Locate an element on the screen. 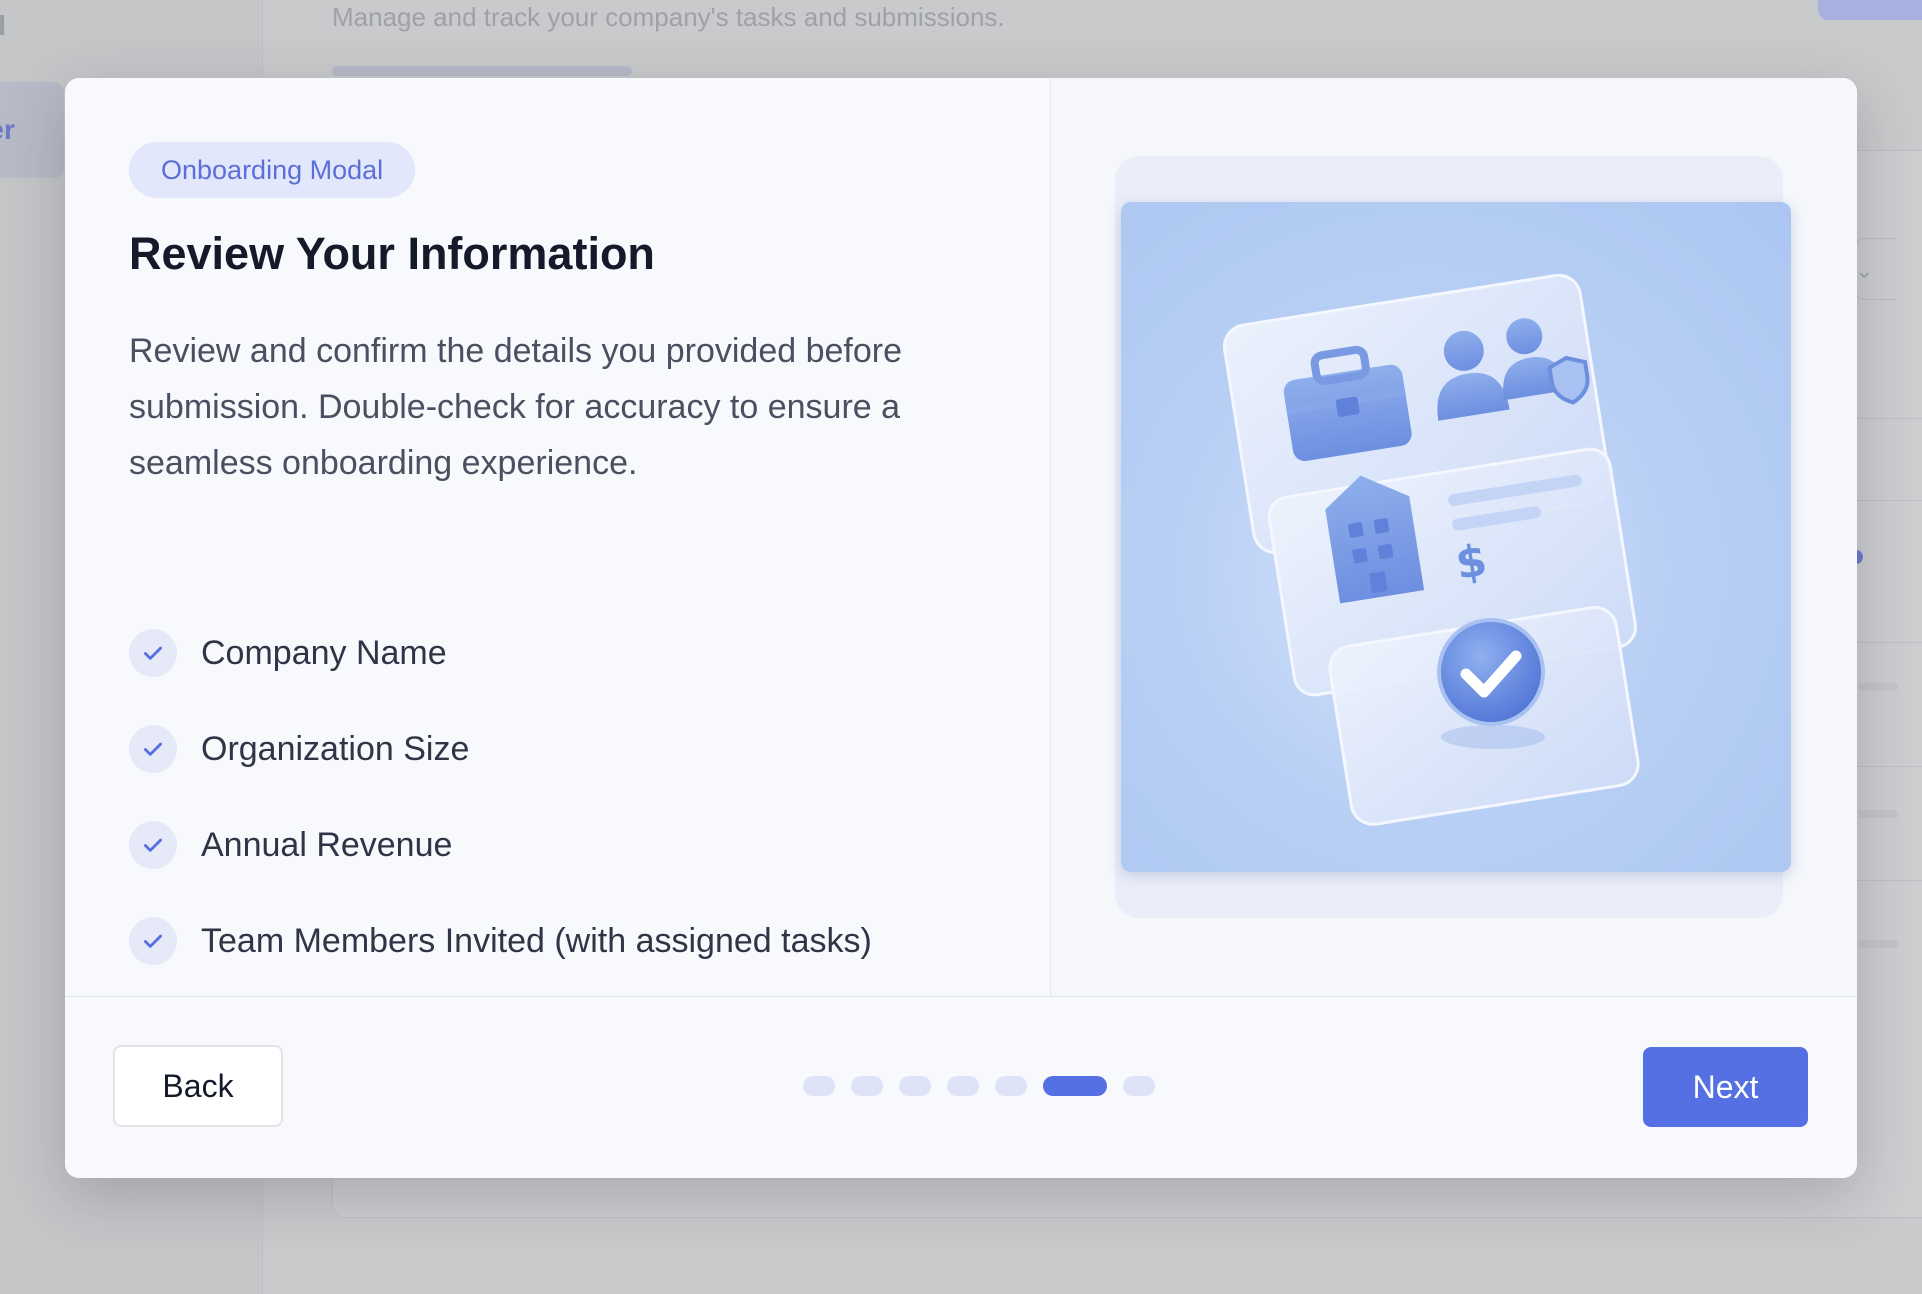 The height and width of the screenshot is (1294, 1922). next-button: Next is located at coordinates (1725, 1087).